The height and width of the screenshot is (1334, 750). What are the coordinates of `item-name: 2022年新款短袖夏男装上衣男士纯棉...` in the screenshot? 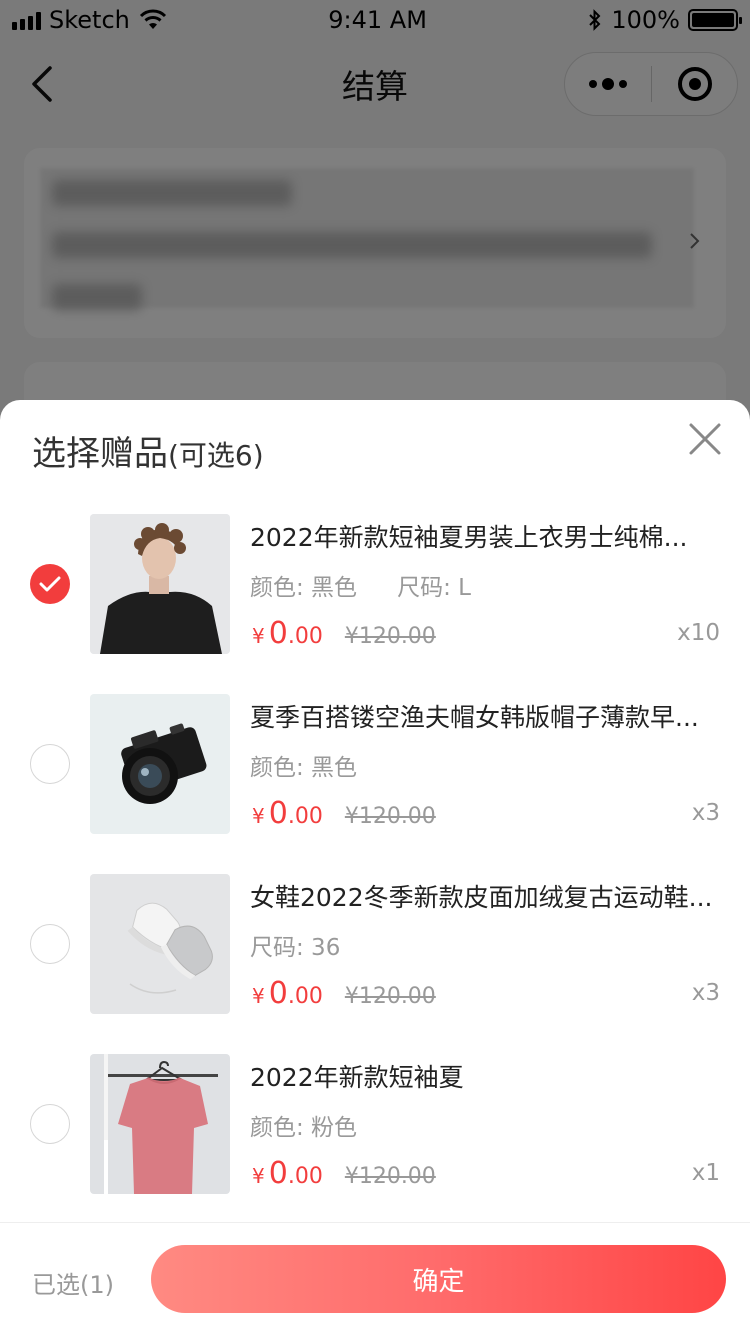 It's located at (469, 537).